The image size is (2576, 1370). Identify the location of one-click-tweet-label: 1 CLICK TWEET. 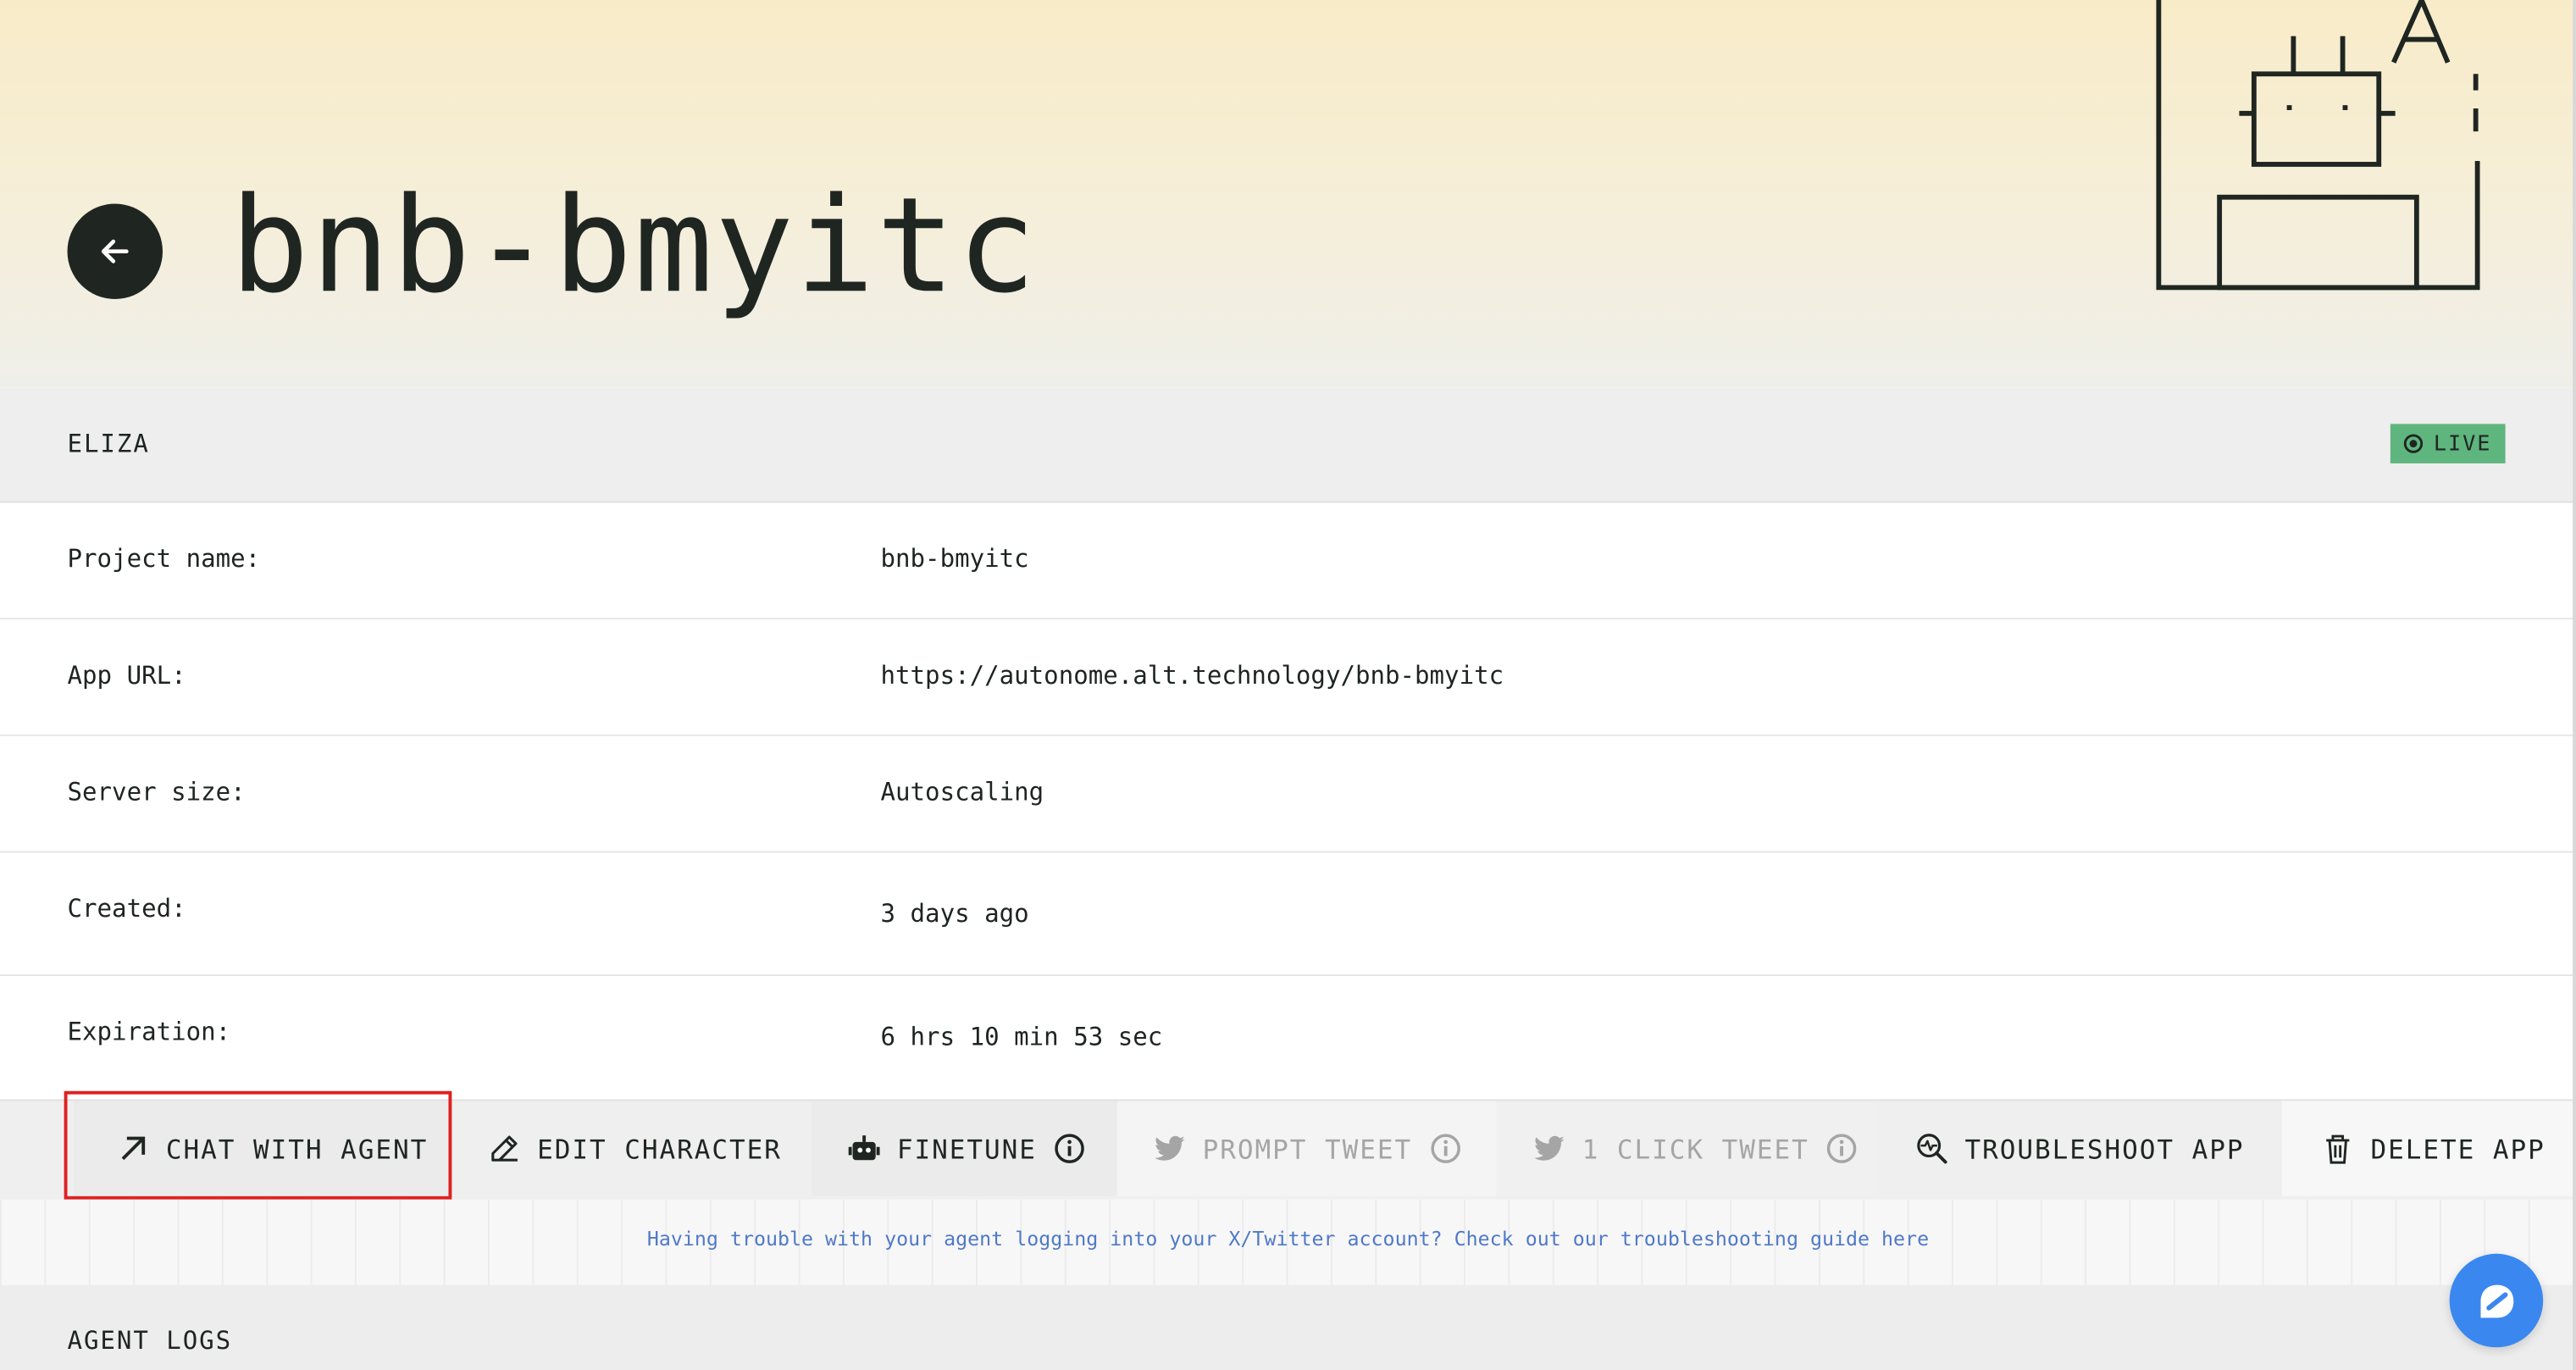
(1695, 1149).